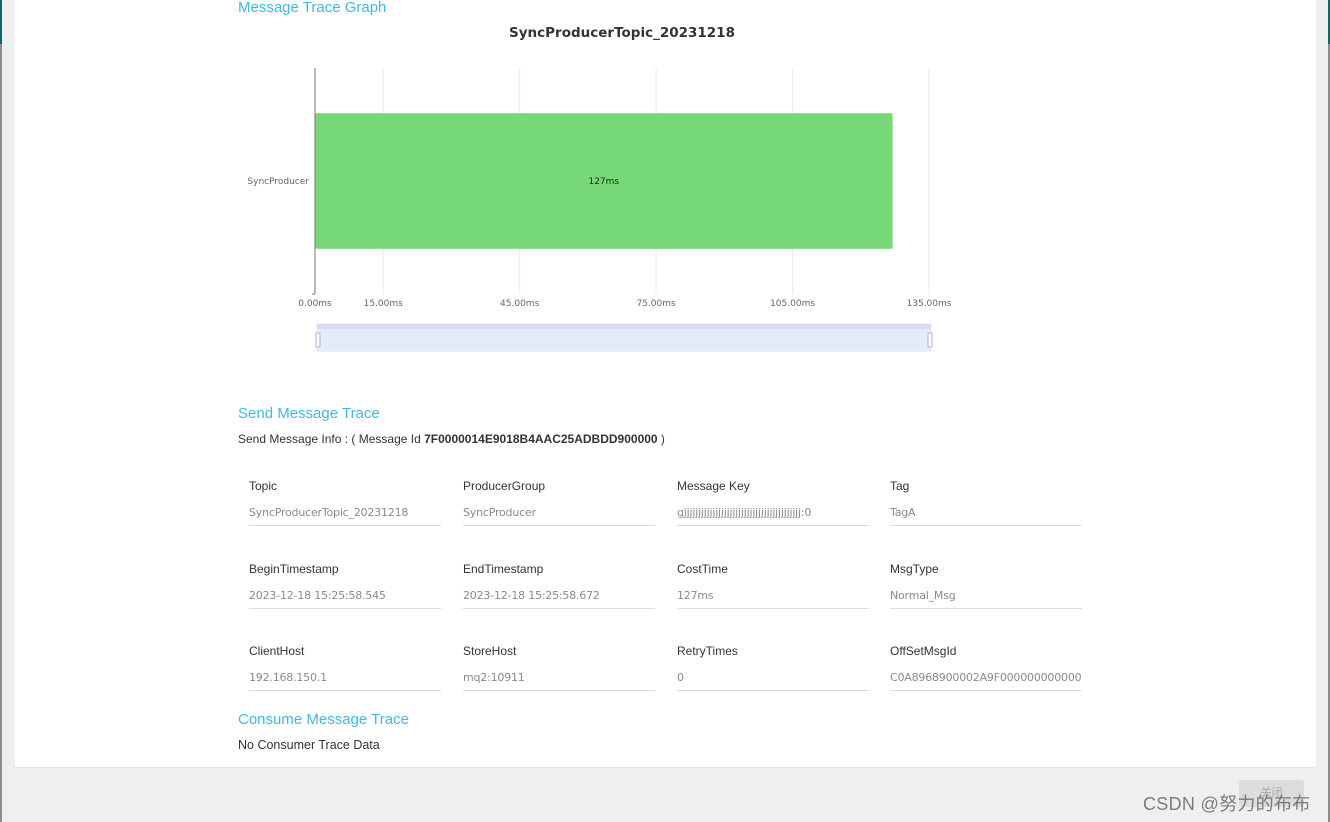  I want to click on bar-data-label: 127ms, so click(603, 182).